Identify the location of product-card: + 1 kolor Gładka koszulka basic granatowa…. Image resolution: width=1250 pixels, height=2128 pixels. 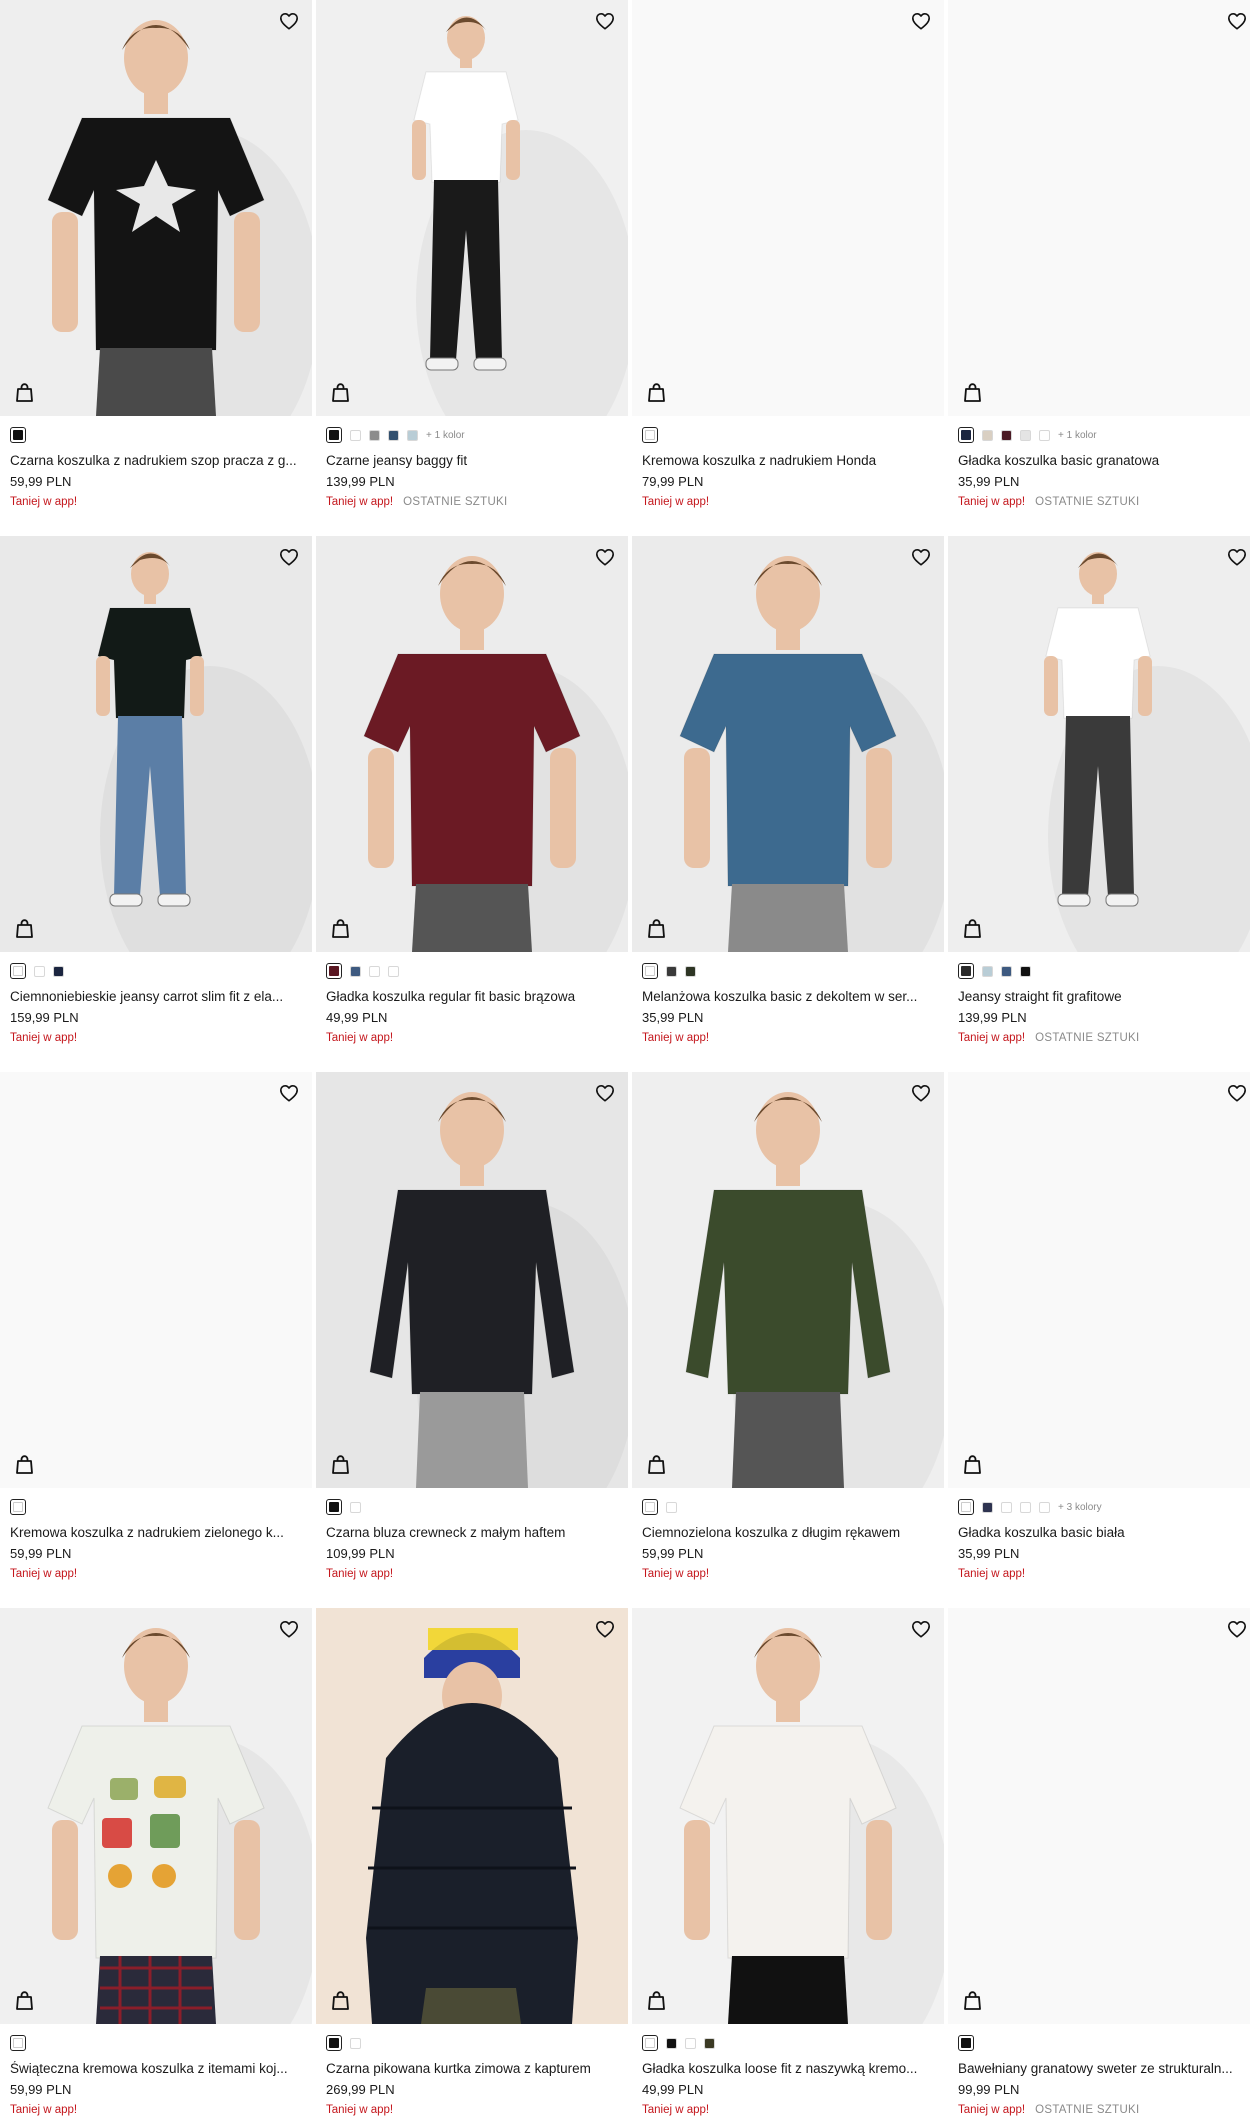
(1099, 268).